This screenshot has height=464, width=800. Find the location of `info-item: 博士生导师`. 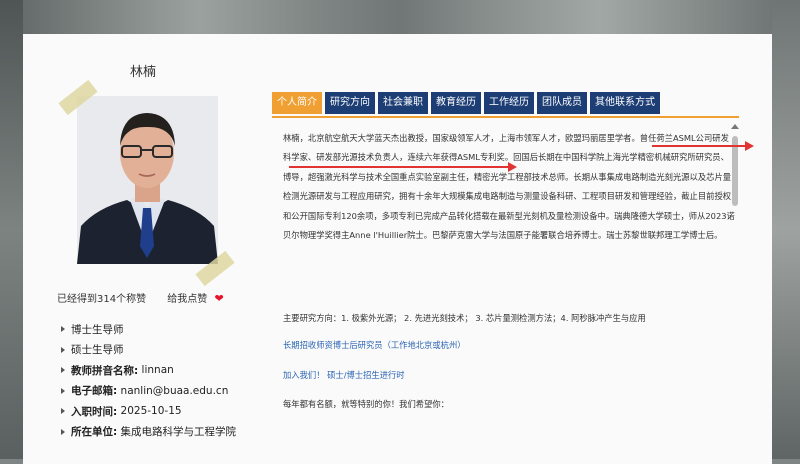

info-item: 博士生导师 is located at coordinates (148, 329).